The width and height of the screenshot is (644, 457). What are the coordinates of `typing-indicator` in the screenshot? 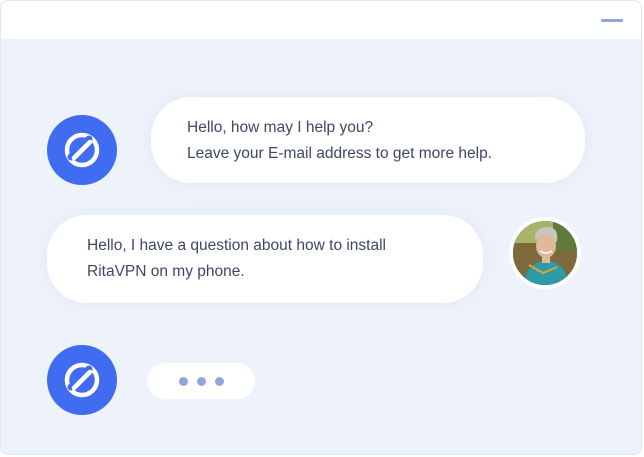 It's located at (201, 381).